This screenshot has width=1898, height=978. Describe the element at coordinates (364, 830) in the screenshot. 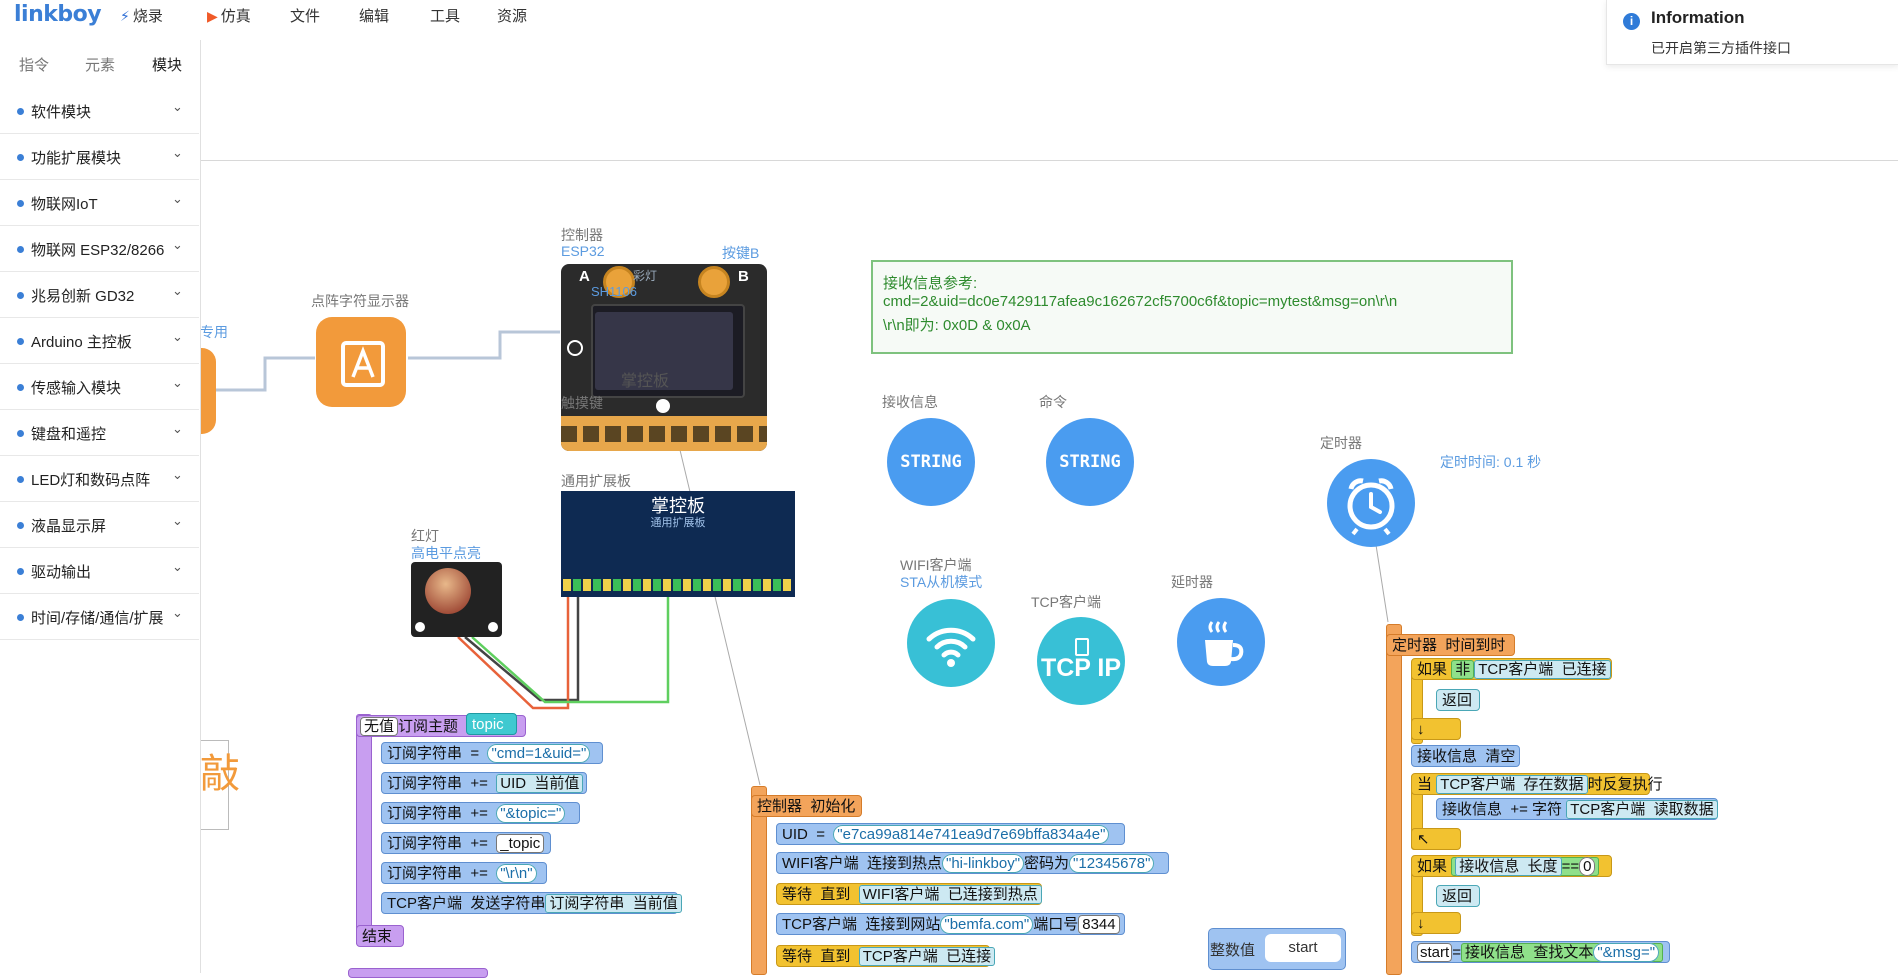

I see `subscribe-block-frame` at that location.